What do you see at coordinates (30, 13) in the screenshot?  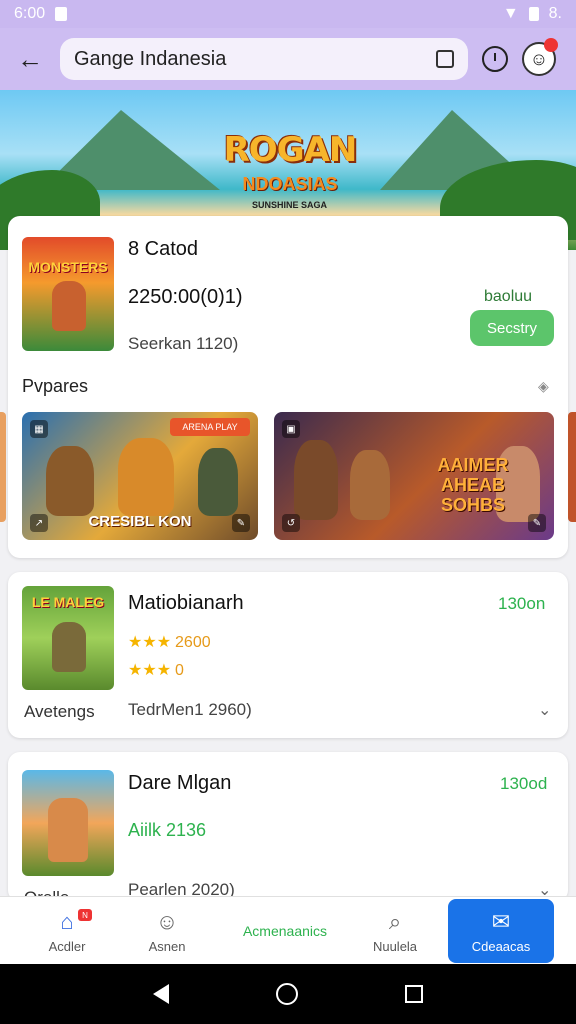 I see `status-time: 6:00` at bounding box center [30, 13].